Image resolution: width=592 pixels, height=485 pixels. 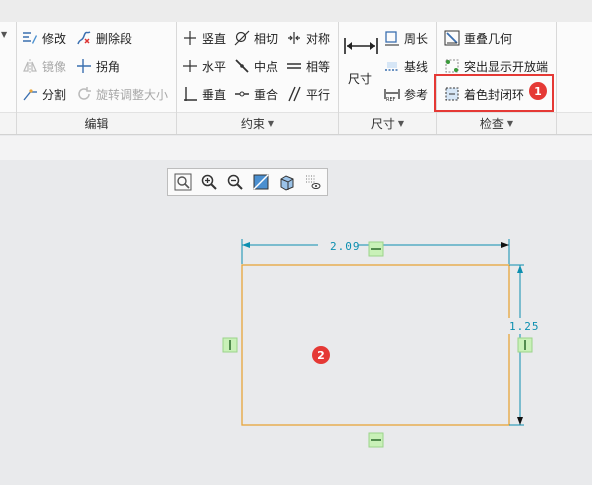 What do you see at coordinates (321, 355) in the screenshot?
I see `callout-badge-2: 2` at bounding box center [321, 355].